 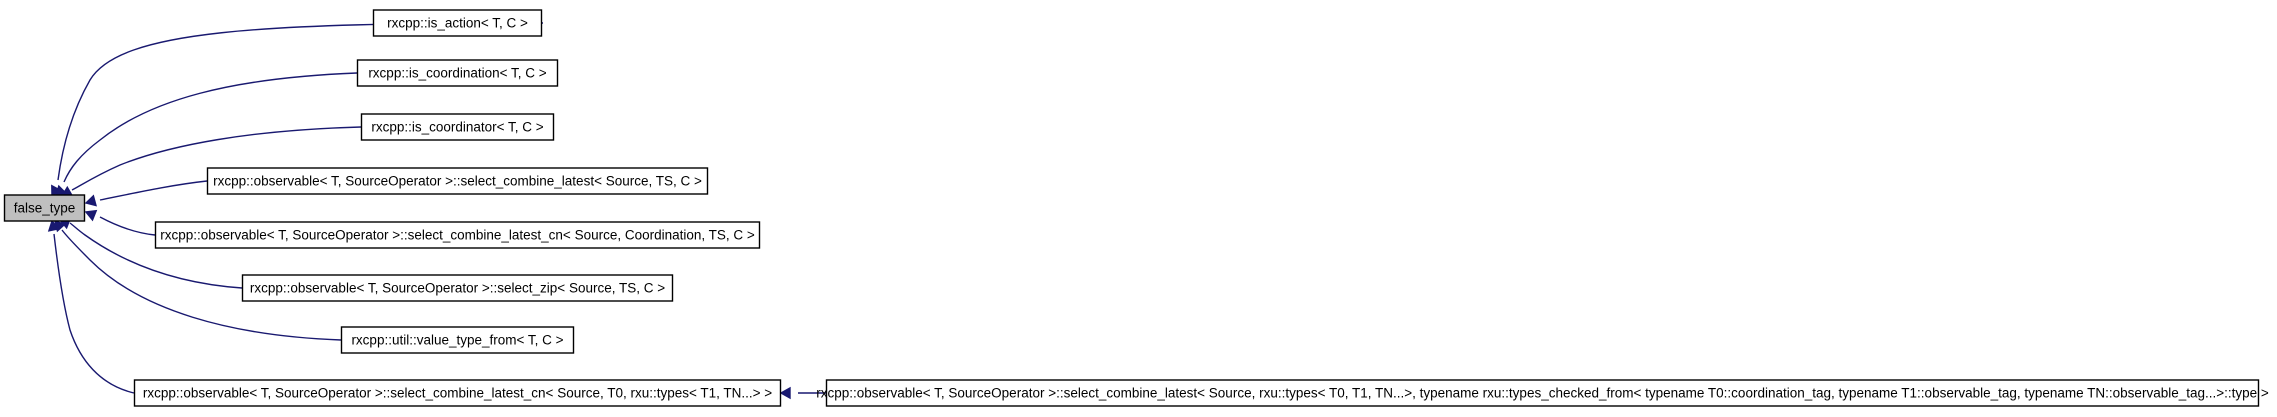 I want to click on node-root: false_type, so click(x=44, y=208).